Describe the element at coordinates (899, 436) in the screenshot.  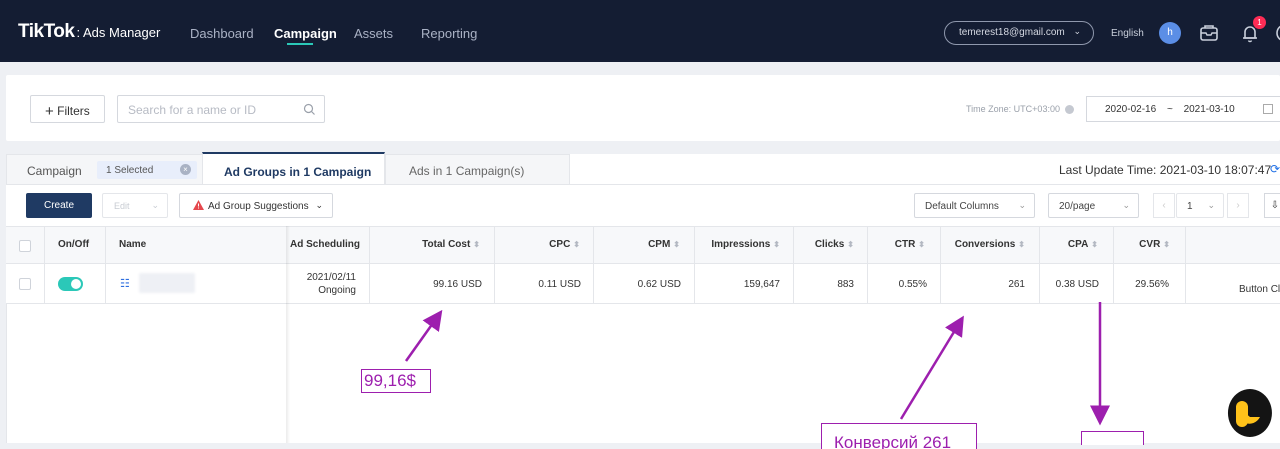
I see `annotation-conversions: Конверсий 261` at that location.